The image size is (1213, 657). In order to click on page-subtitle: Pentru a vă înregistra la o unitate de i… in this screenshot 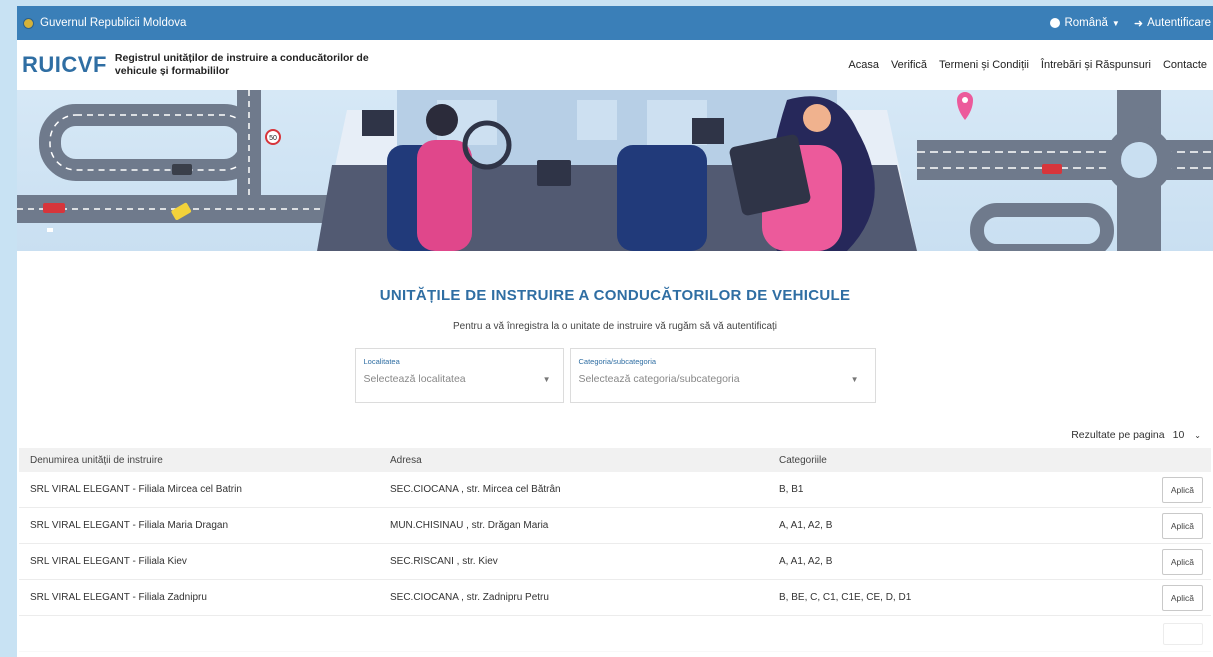, I will do `click(615, 326)`.